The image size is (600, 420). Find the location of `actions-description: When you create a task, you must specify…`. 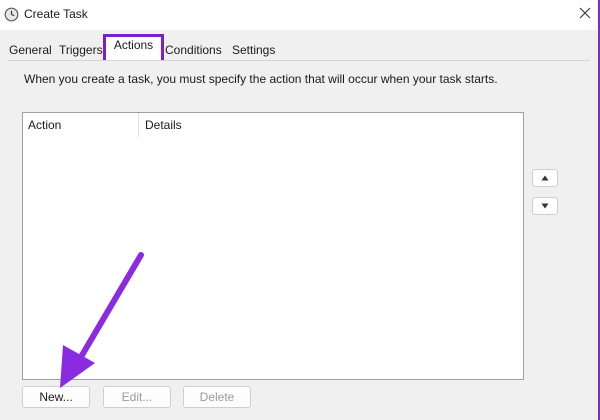

actions-description: When you create a task, you must specify… is located at coordinates (261, 79).